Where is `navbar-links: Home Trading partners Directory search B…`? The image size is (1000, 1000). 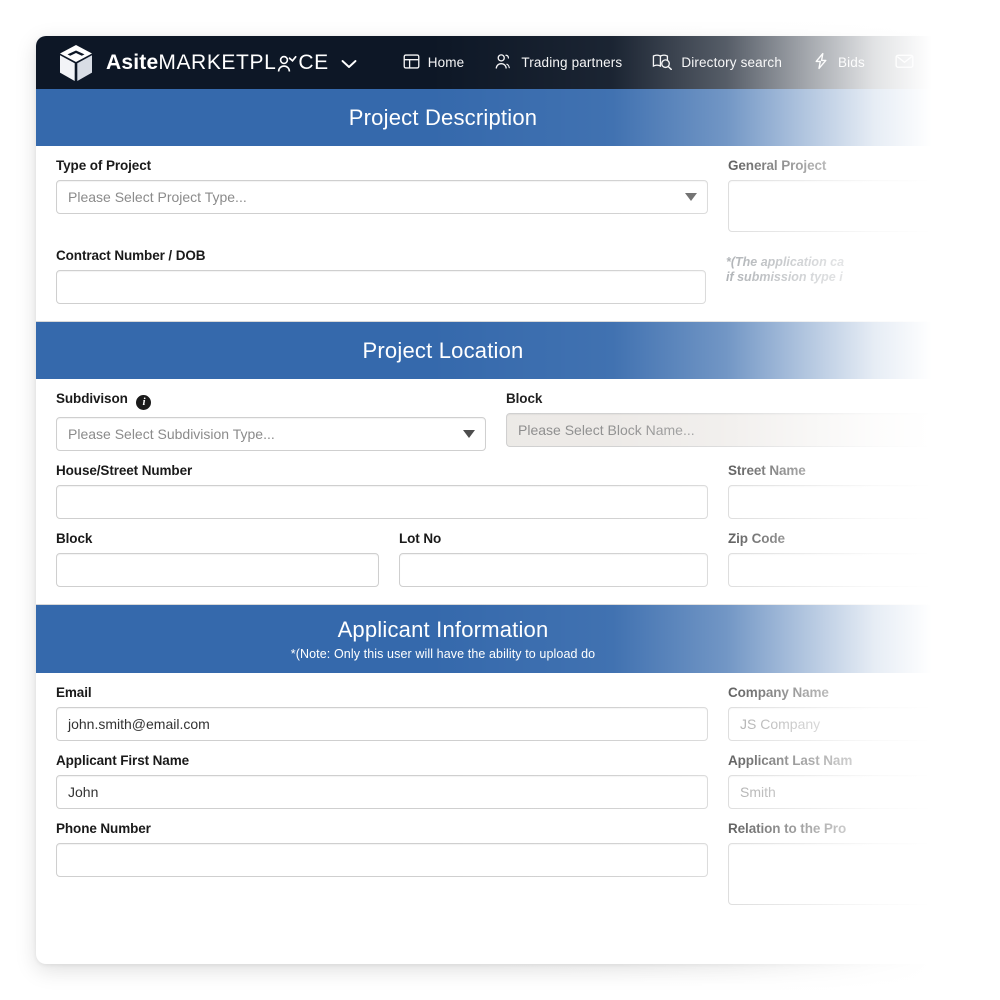 navbar-links: Home Trading partners Directory search B… is located at coordinates (662, 62).